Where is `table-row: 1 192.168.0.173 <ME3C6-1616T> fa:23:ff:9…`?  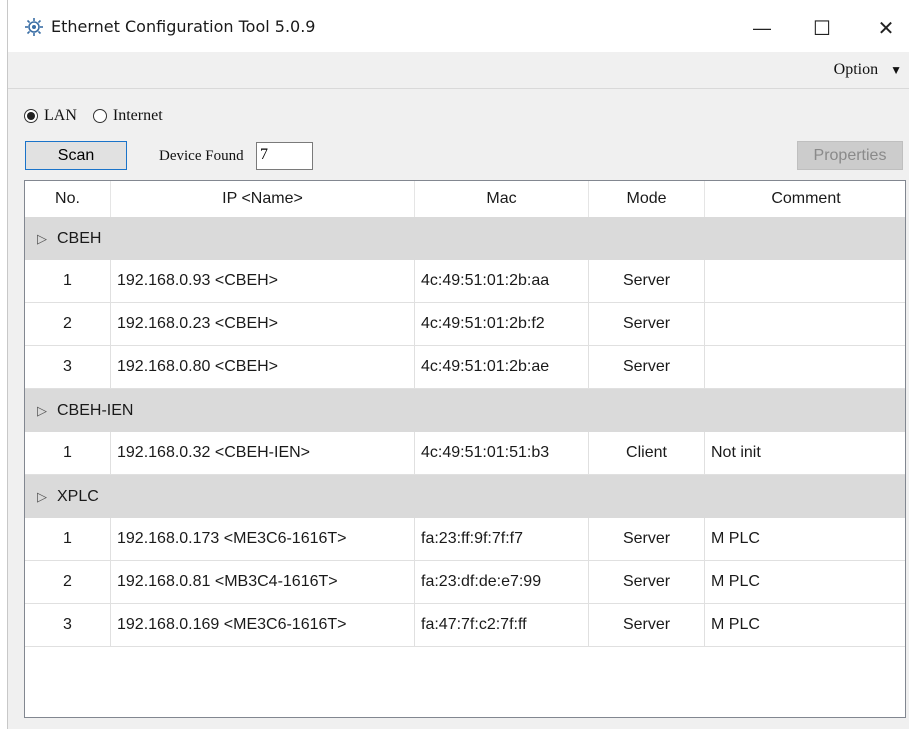
table-row: 1 192.168.0.173 <ME3C6-1616T> fa:23:ff:9… is located at coordinates (465, 539).